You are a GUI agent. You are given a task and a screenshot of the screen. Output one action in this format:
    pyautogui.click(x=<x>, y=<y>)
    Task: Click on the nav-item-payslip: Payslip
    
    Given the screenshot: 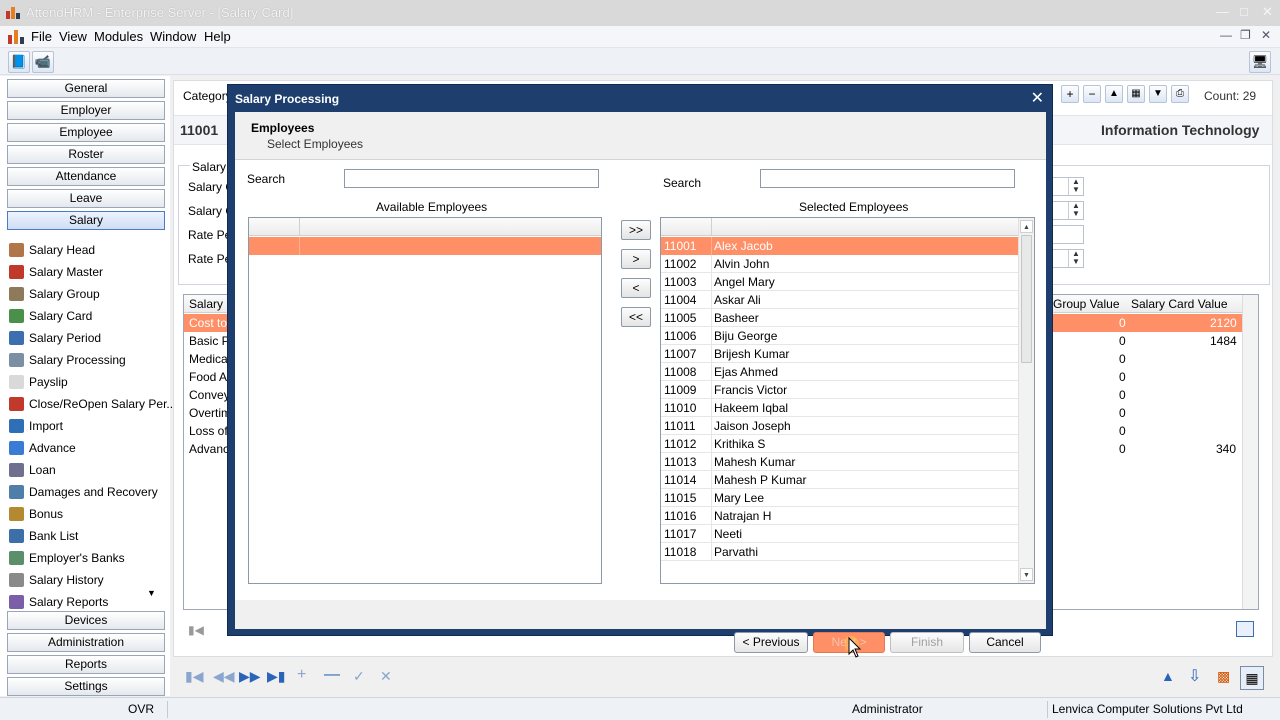 What is the action you would take?
    pyautogui.click(x=38, y=382)
    